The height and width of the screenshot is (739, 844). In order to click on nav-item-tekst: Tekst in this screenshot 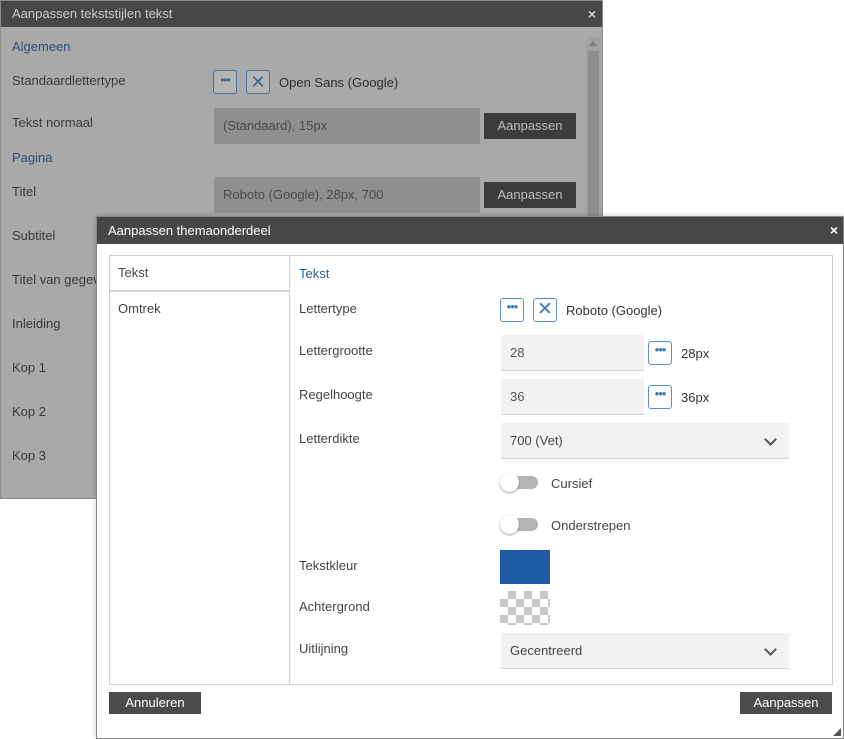, I will do `click(199, 274)`.